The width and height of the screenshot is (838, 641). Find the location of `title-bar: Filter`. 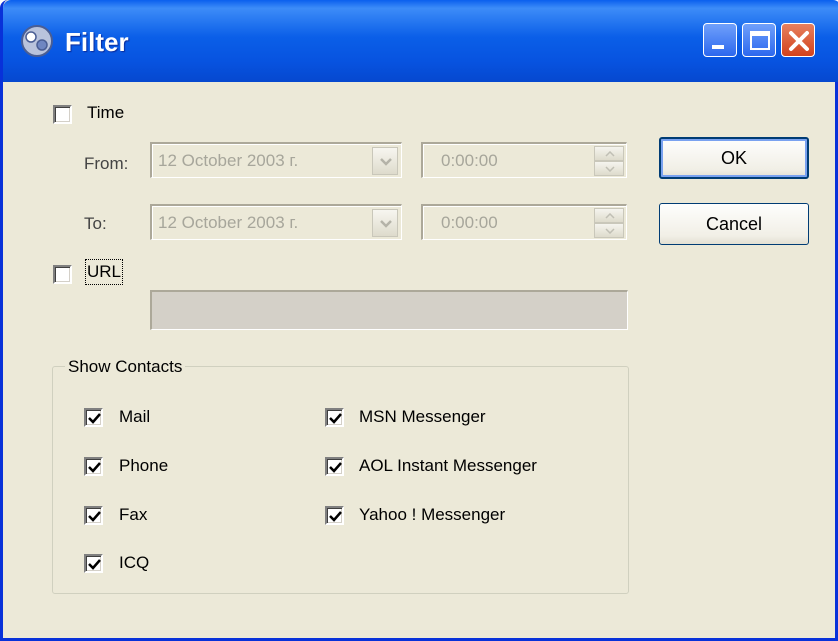

title-bar: Filter is located at coordinates (420, 41).